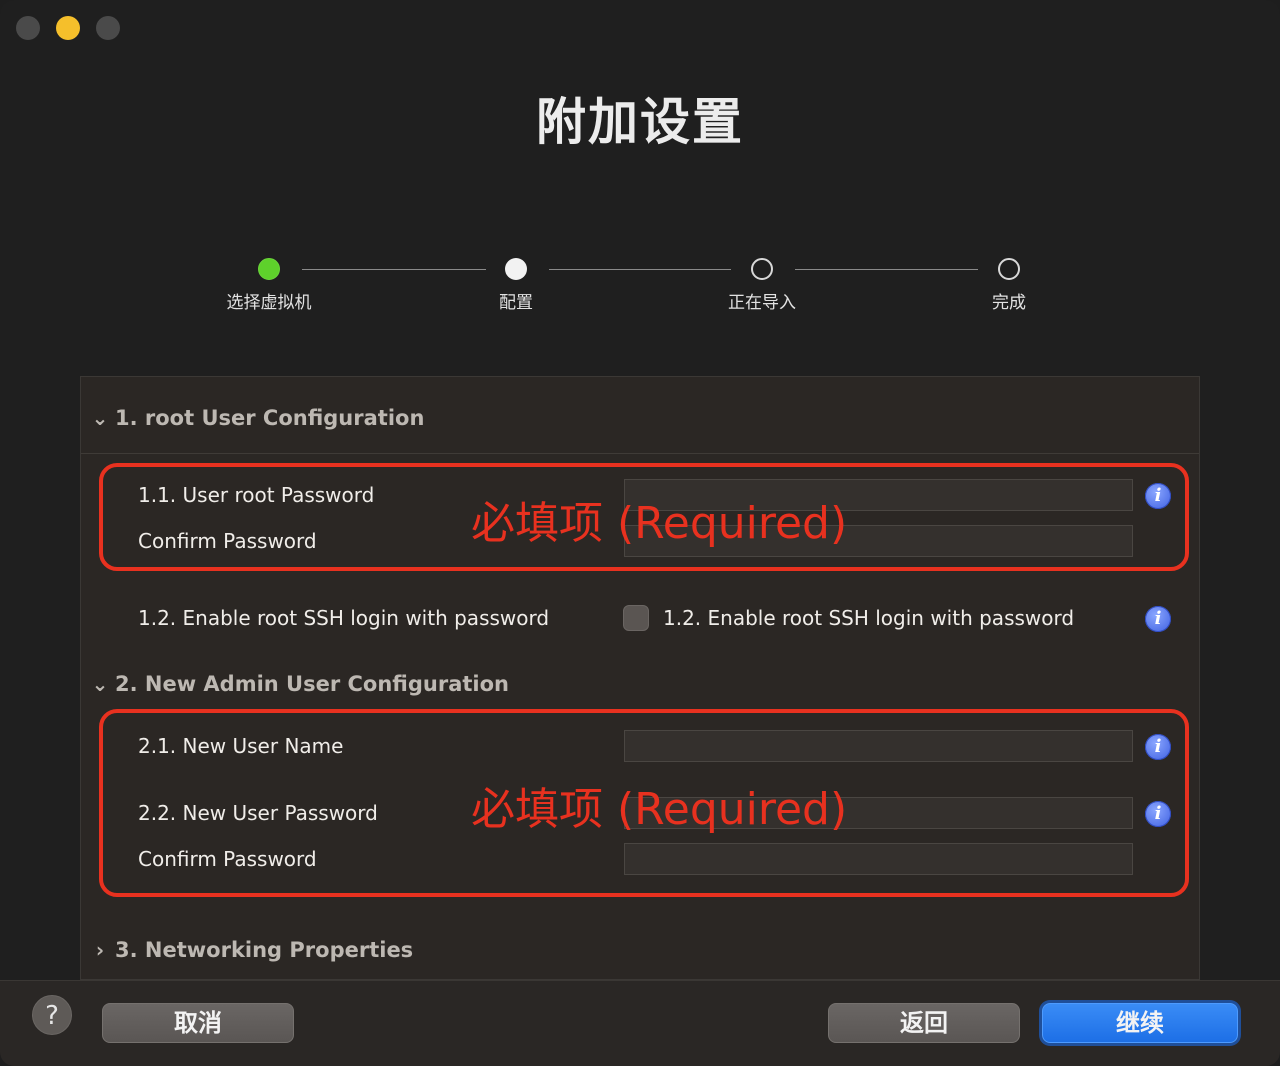 Image resolution: width=1280 pixels, height=1066 pixels. I want to click on section-admin-header: ⌄ 2. New Admin User Configuration, so click(300, 684).